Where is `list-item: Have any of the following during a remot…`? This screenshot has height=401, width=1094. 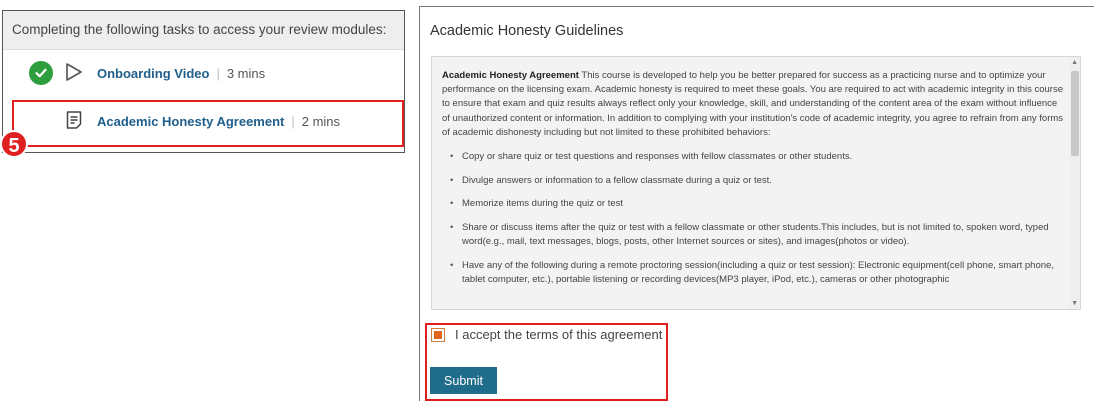
list-item: Have any of the following during a remot… is located at coordinates (753, 273).